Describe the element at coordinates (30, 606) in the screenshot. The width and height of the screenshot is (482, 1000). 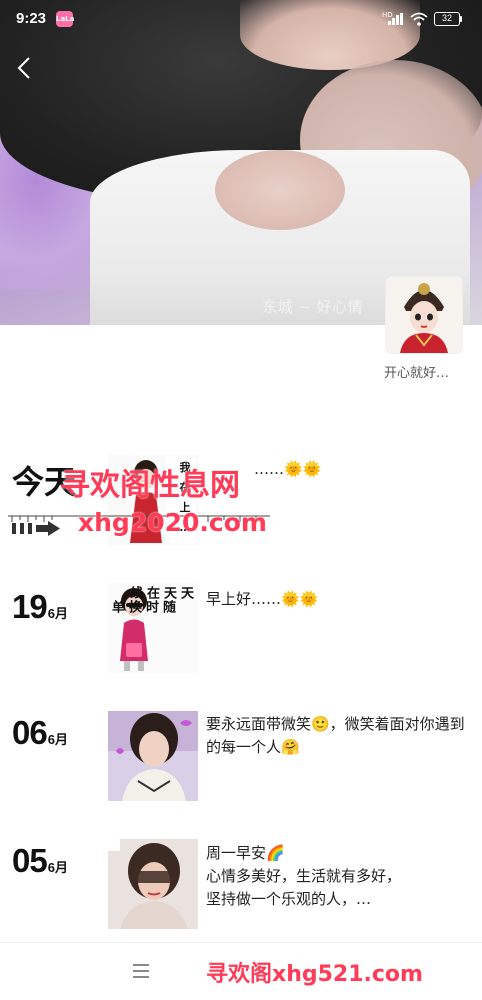
I see `post-day: 19` at that location.